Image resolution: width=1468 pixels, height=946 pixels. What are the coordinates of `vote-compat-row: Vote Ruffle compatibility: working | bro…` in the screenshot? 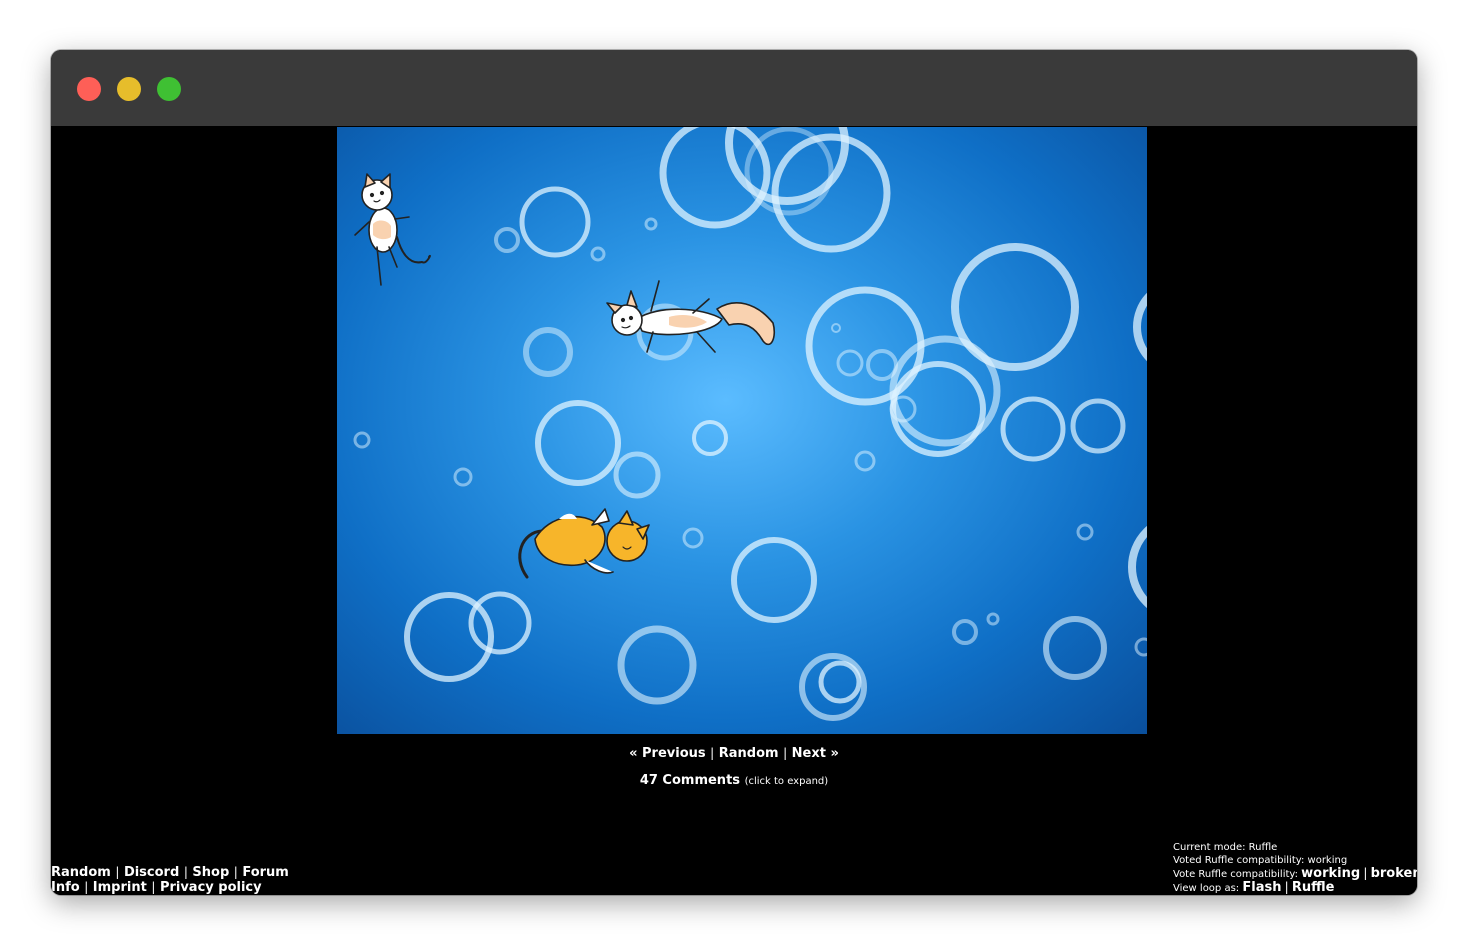 It's located at (1295, 874).